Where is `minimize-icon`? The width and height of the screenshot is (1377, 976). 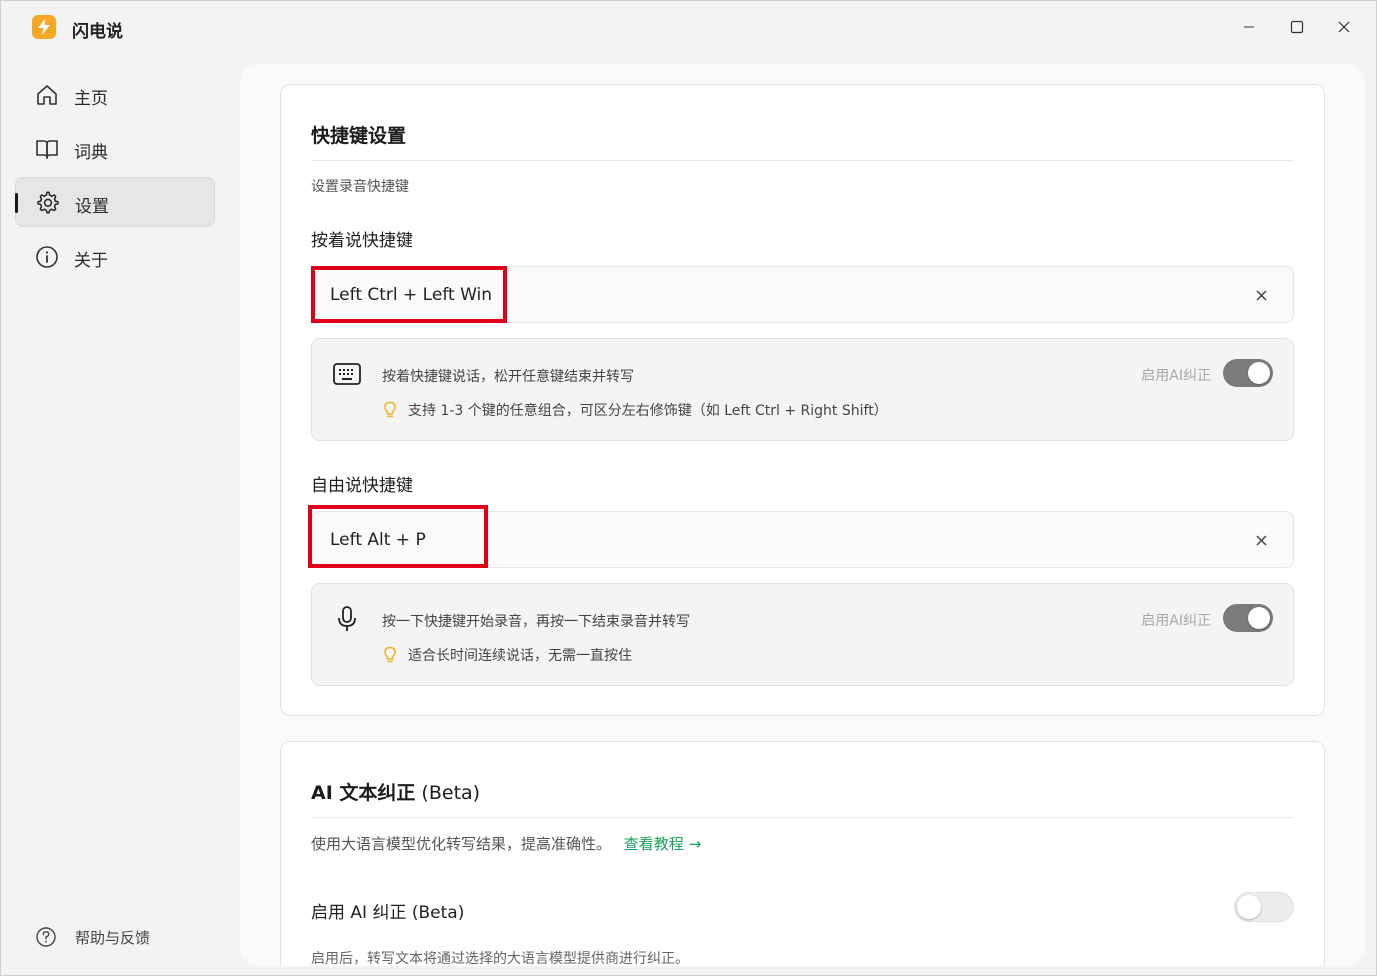
minimize-icon is located at coordinates (1249, 27).